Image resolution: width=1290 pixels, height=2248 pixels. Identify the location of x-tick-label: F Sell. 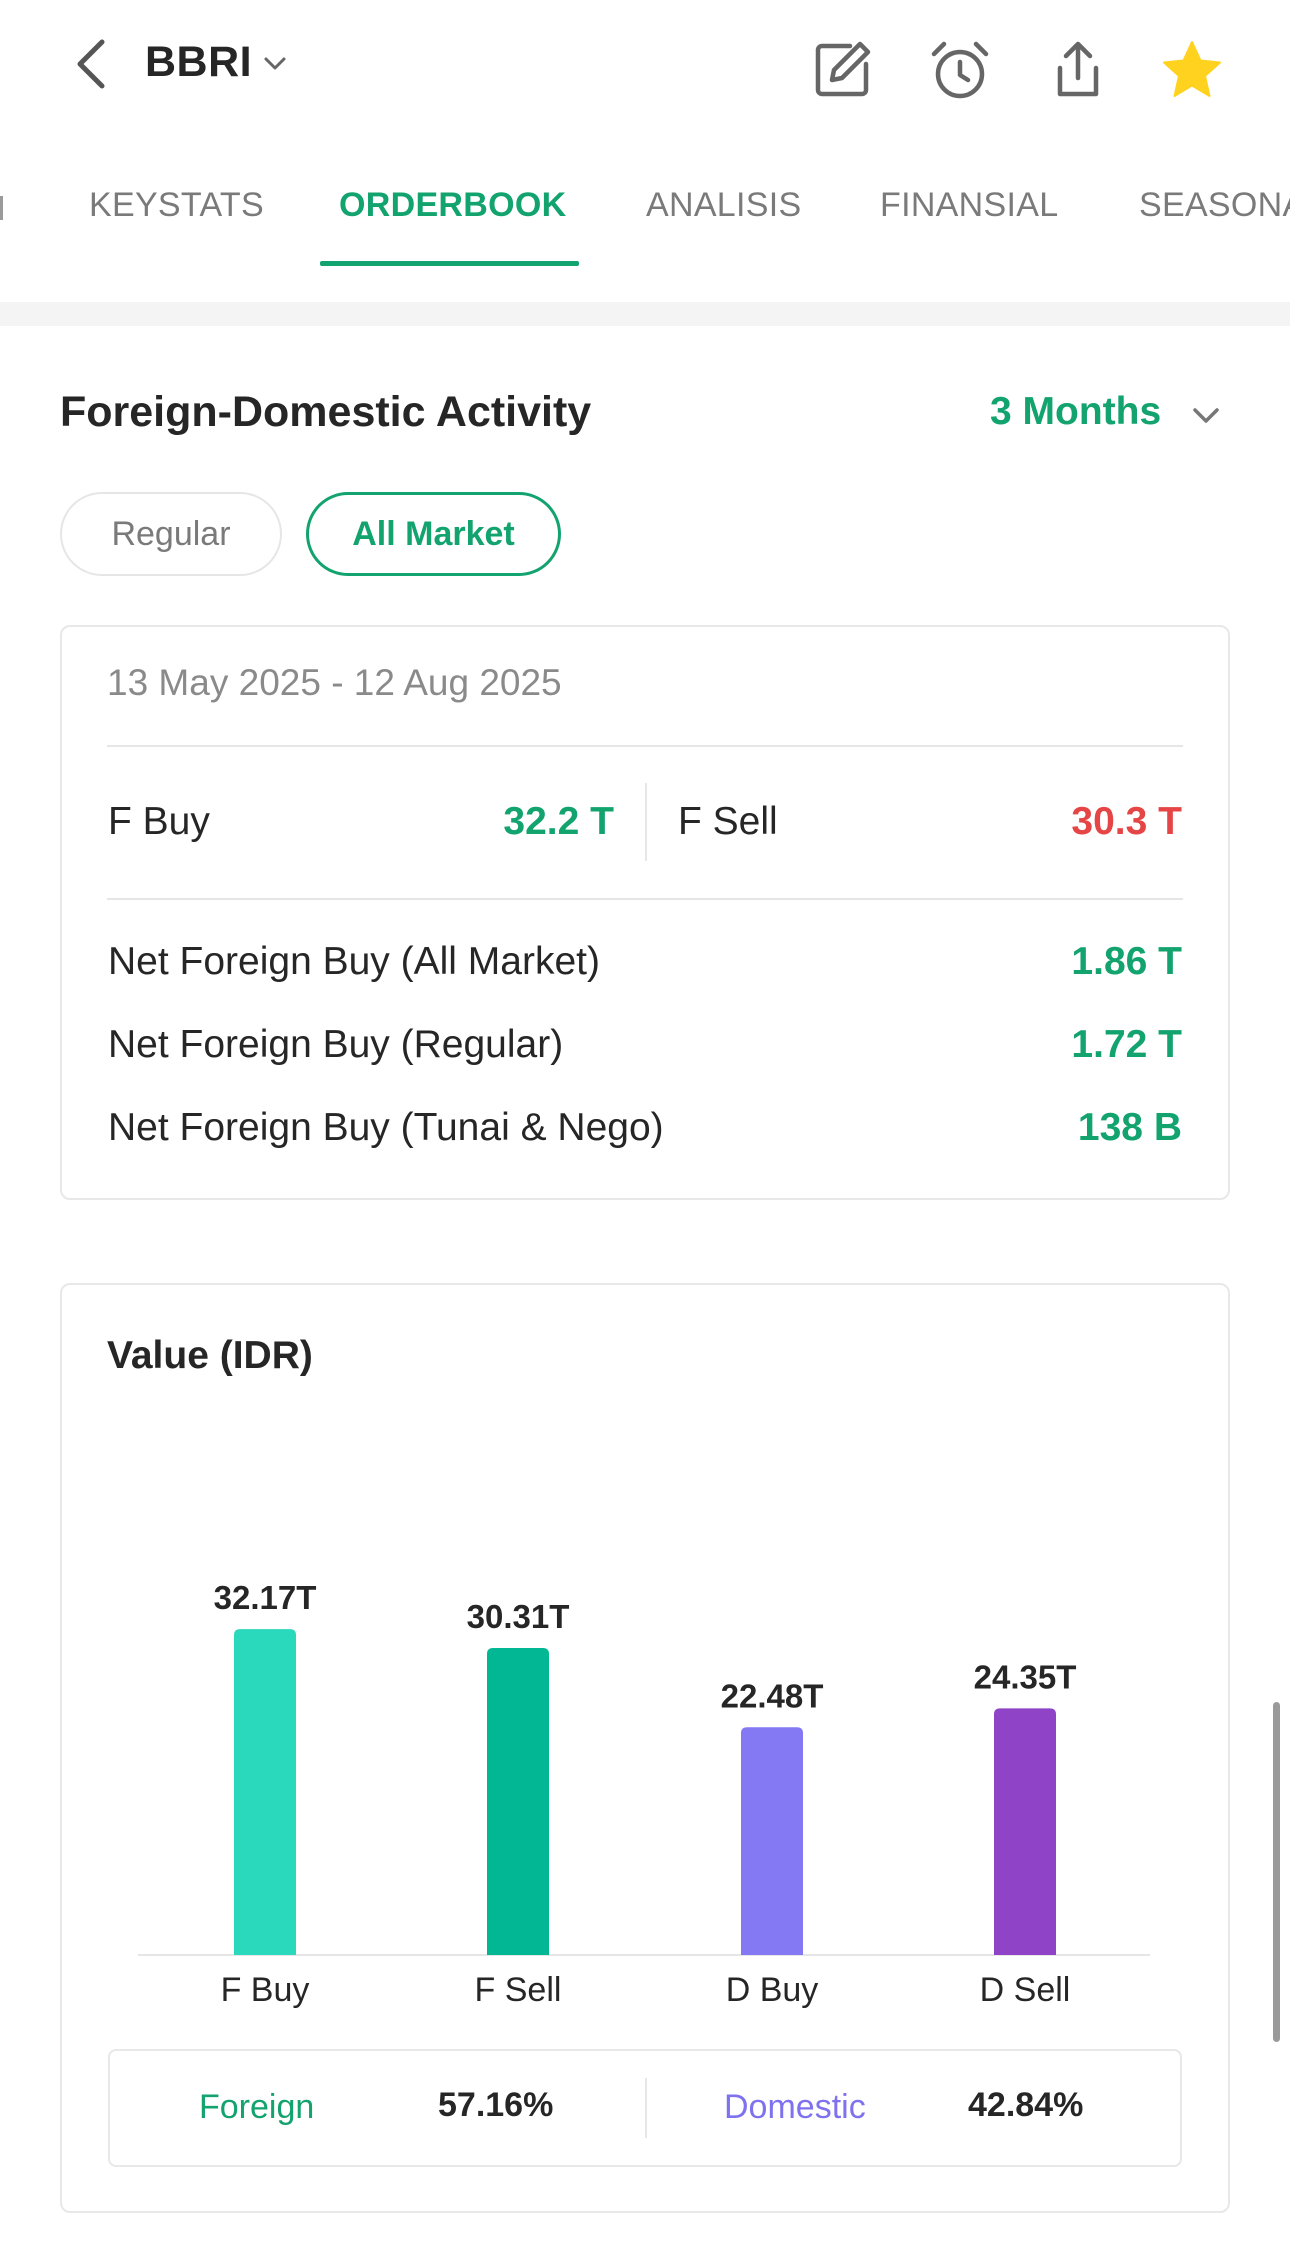
(518, 1990).